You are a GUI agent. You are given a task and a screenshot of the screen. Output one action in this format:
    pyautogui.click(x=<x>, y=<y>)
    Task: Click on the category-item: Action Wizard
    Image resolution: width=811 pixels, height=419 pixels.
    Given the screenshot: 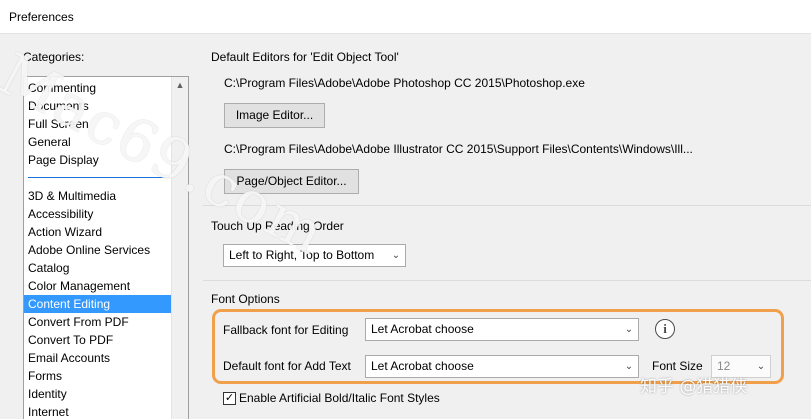 What is the action you would take?
    pyautogui.click(x=98, y=232)
    